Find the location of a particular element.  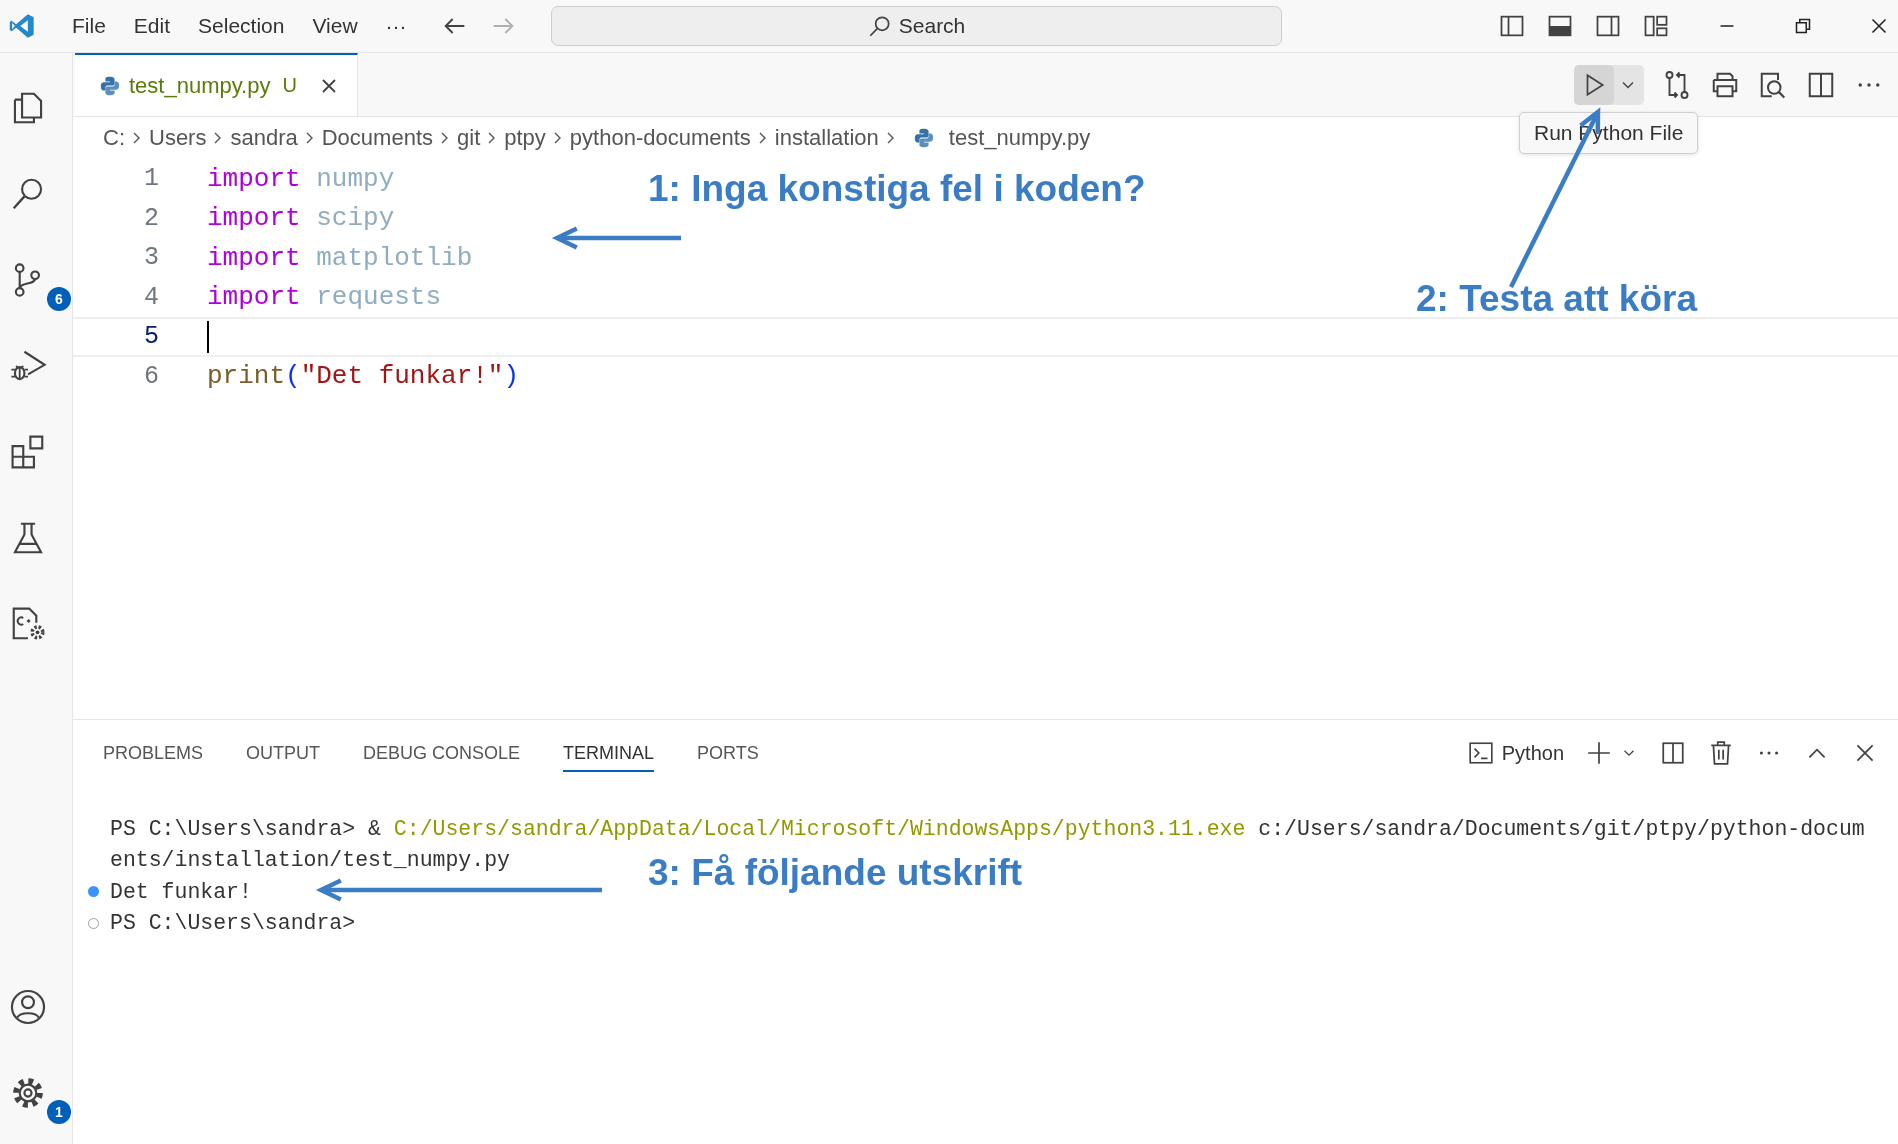

terminal-line: PS C:\Users\sandra> is located at coordinates (233, 923).